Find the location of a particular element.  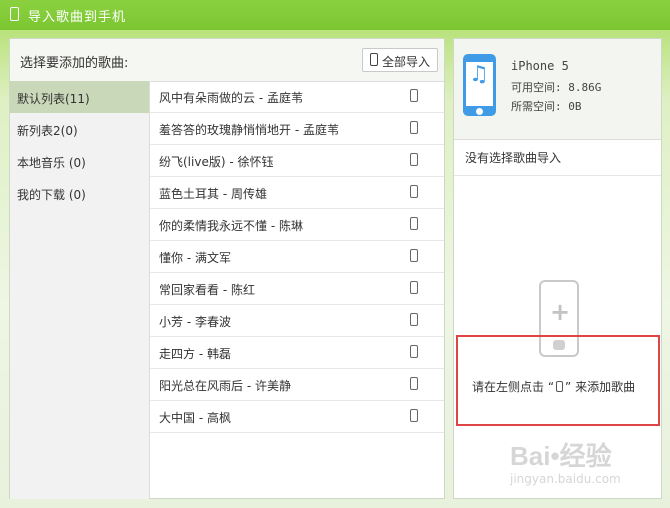

song-name: 阳光总在风雨后 - 许美静 is located at coordinates (225, 386).